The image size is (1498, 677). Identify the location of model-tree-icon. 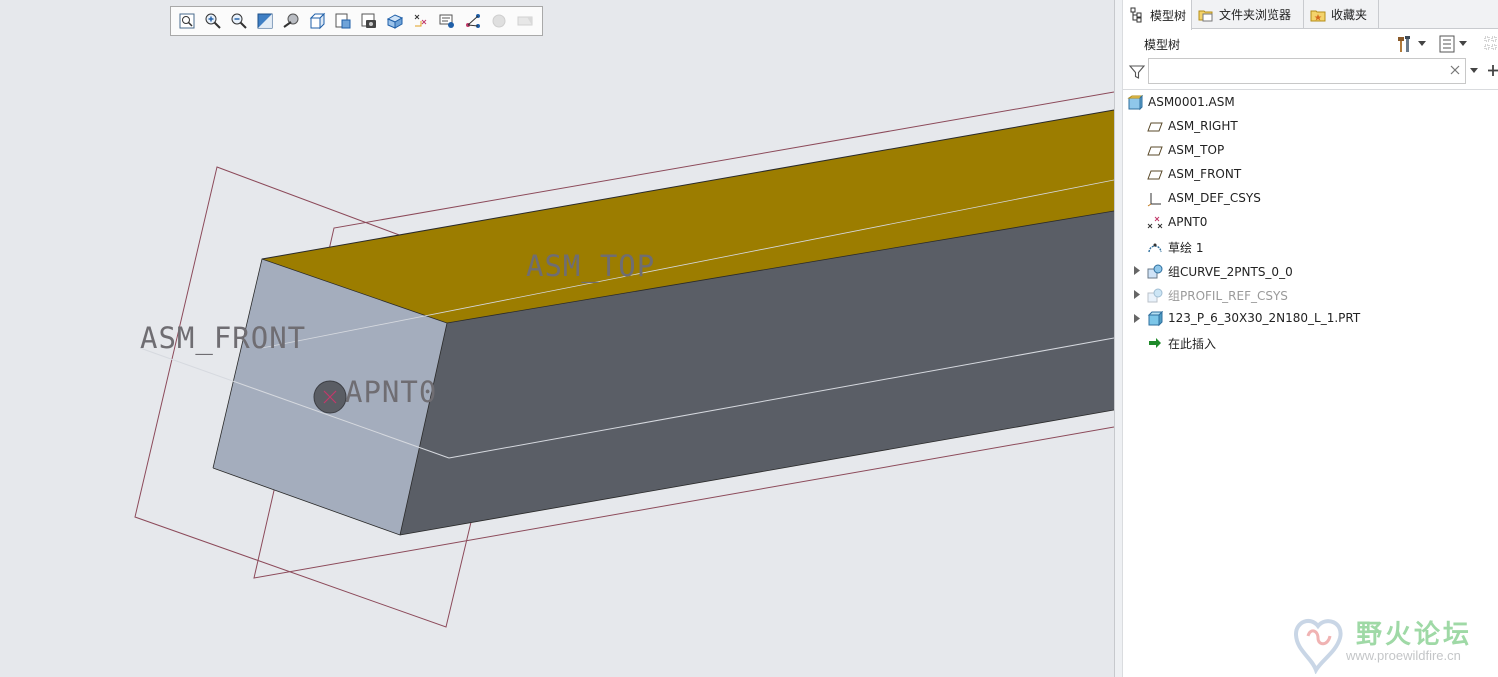
(1136, 15).